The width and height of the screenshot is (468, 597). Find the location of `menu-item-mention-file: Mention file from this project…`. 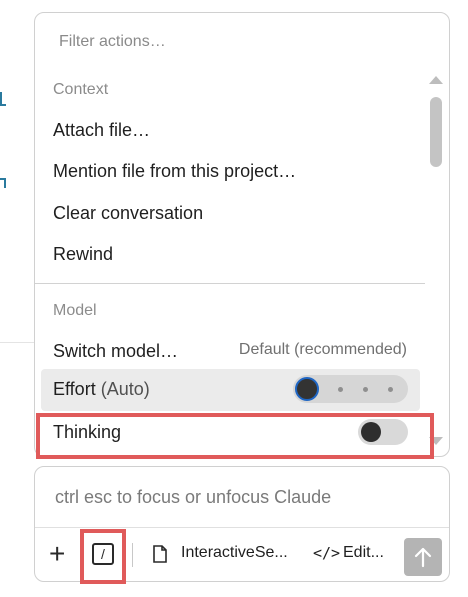

menu-item-mention-file: Mention file from this project… is located at coordinates (174, 171).